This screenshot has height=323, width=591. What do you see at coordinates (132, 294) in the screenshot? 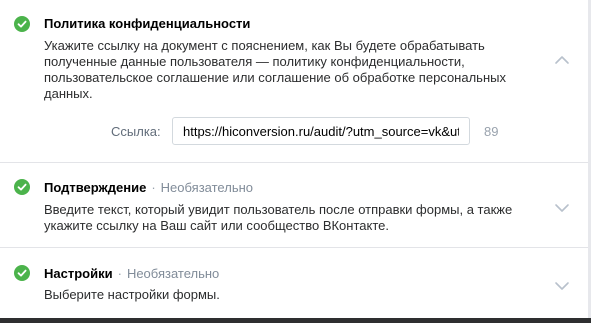
I see `section-description: Выберите настройки формы.` at bounding box center [132, 294].